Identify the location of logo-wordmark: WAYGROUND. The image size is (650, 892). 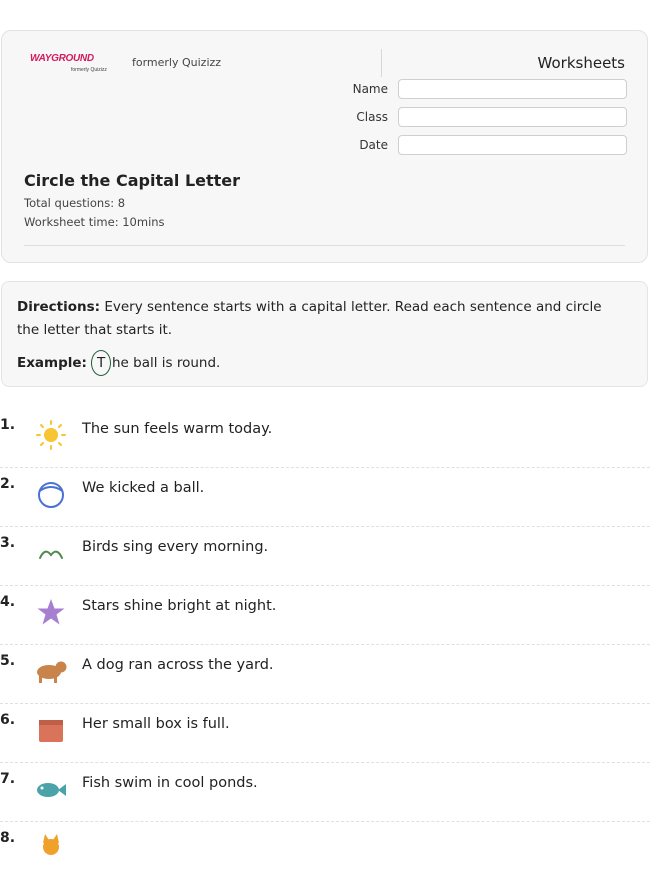
(62, 58).